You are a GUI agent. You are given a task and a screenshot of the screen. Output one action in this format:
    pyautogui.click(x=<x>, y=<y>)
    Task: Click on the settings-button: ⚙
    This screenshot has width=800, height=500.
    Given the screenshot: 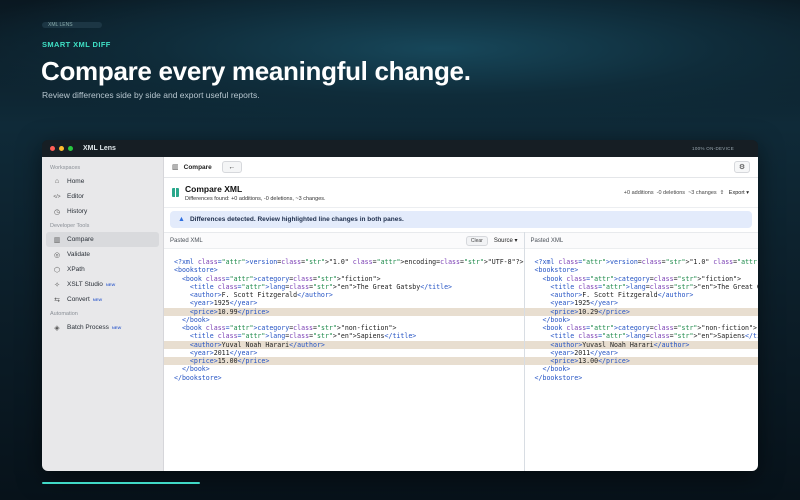 What is the action you would take?
    pyautogui.click(x=742, y=167)
    